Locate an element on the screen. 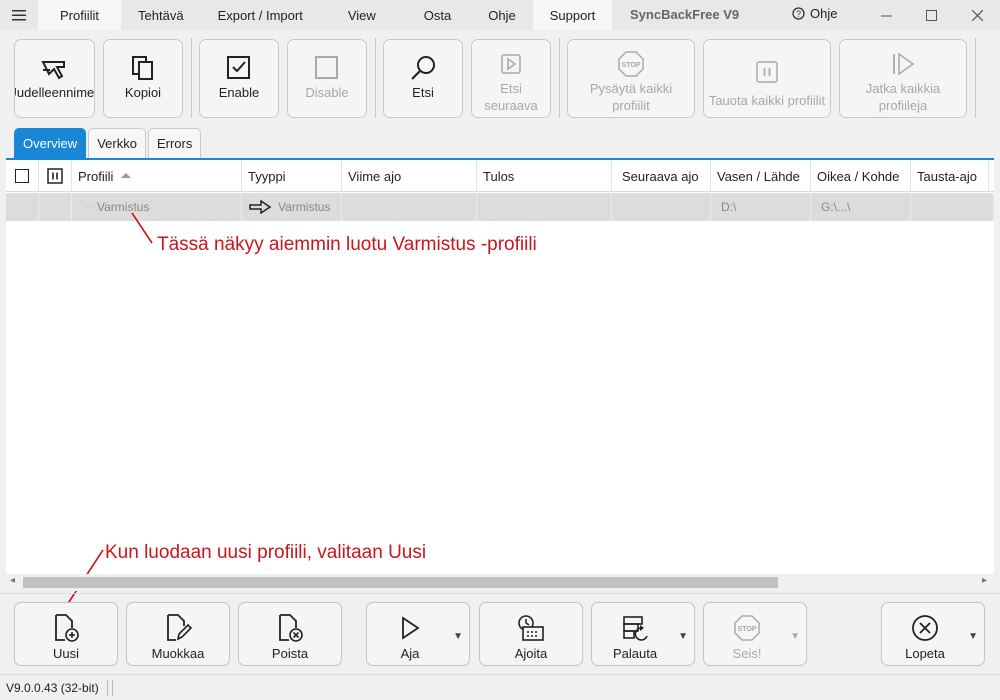 The height and width of the screenshot is (700, 1000). edit-profile-label: Muokkaa is located at coordinates (178, 653).